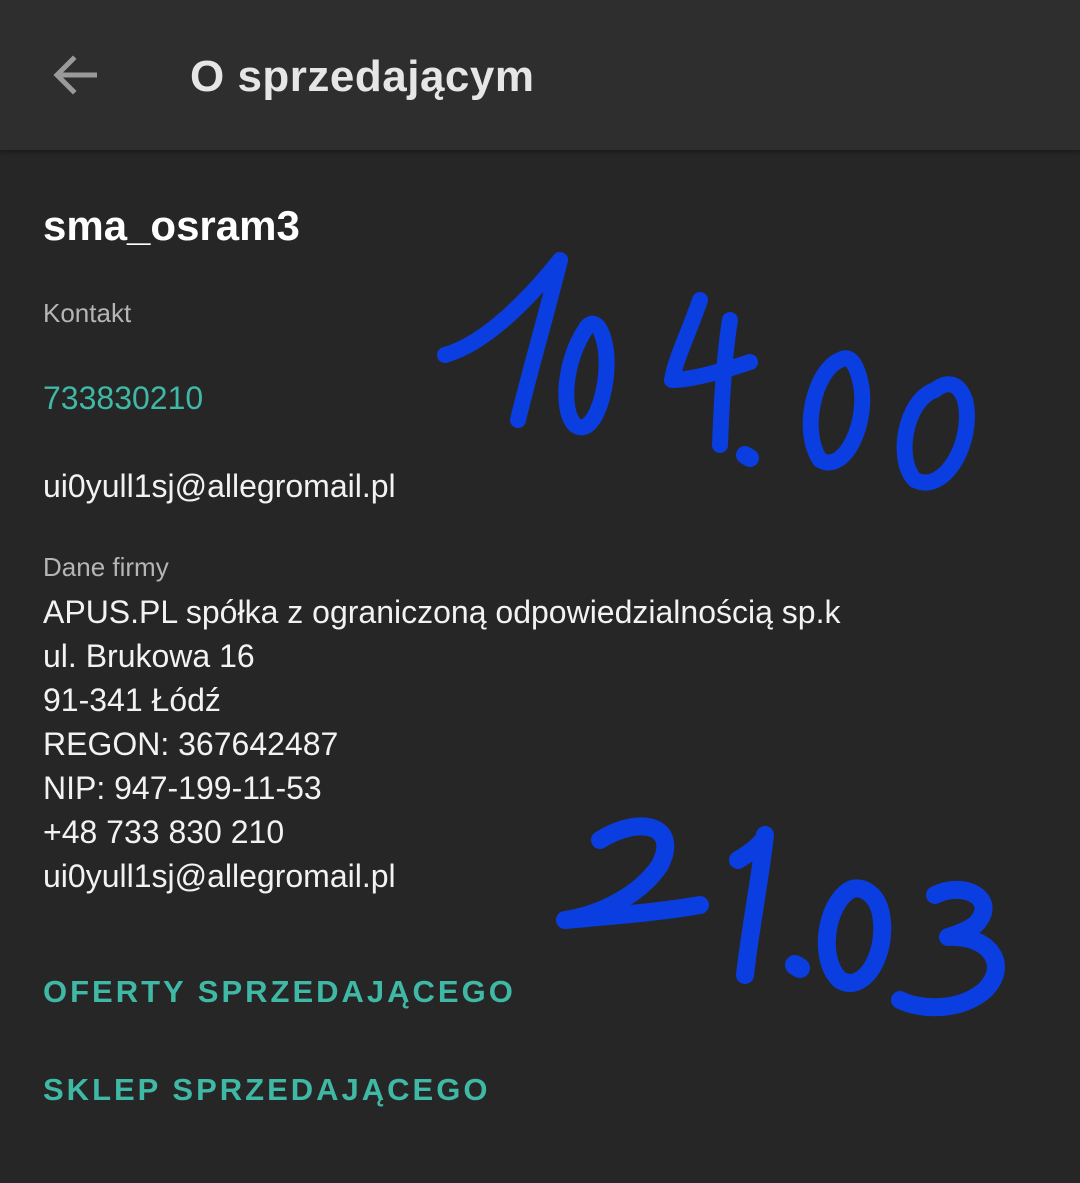 This screenshot has width=1080, height=1183. What do you see at coordinates (362, 76) in the screenshot?
I see `page-title: O sprzedającym` at bounding box center [362, 76].